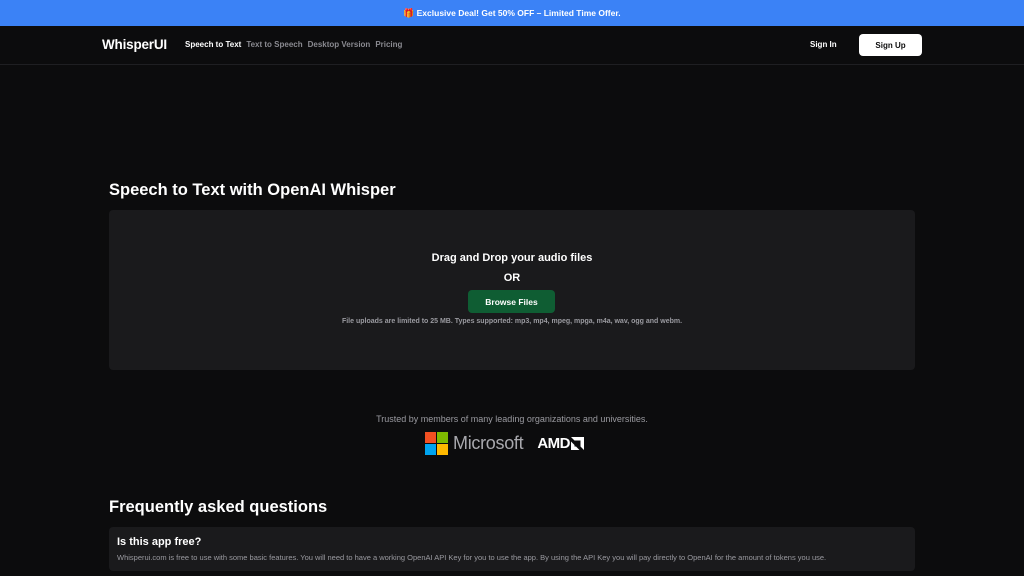  What do you see at coordinates (436, 443) in the screenshot?
I see `microsoft-squares-icon` at bounding box center [436, 443].